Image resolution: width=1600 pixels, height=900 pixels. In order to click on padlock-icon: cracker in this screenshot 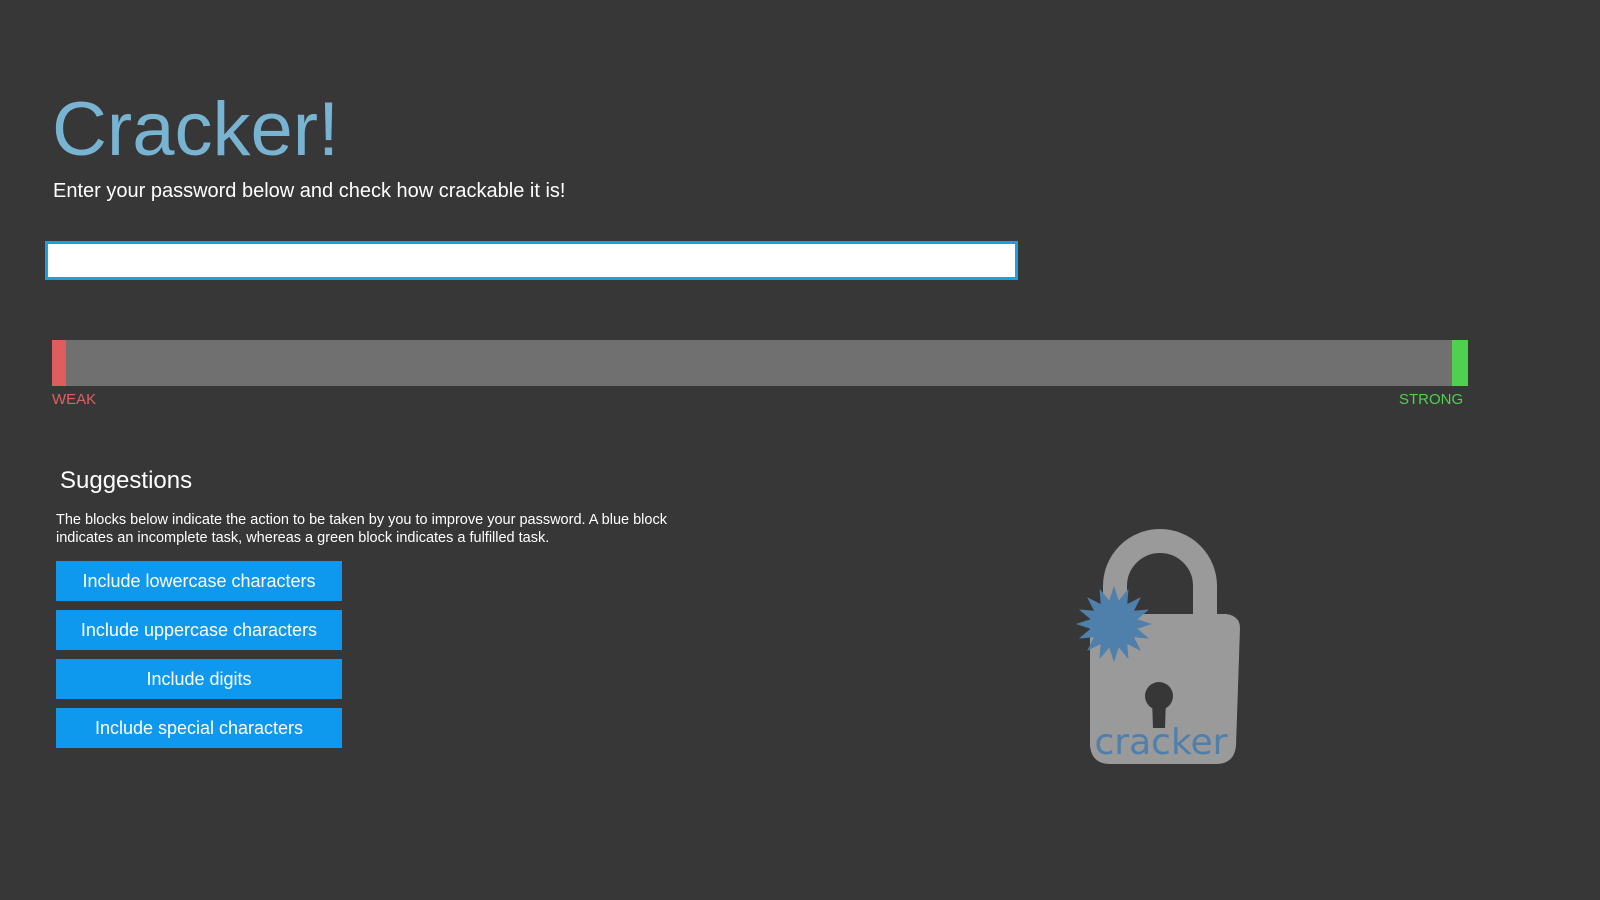, I will do `click(1158, 646)`.